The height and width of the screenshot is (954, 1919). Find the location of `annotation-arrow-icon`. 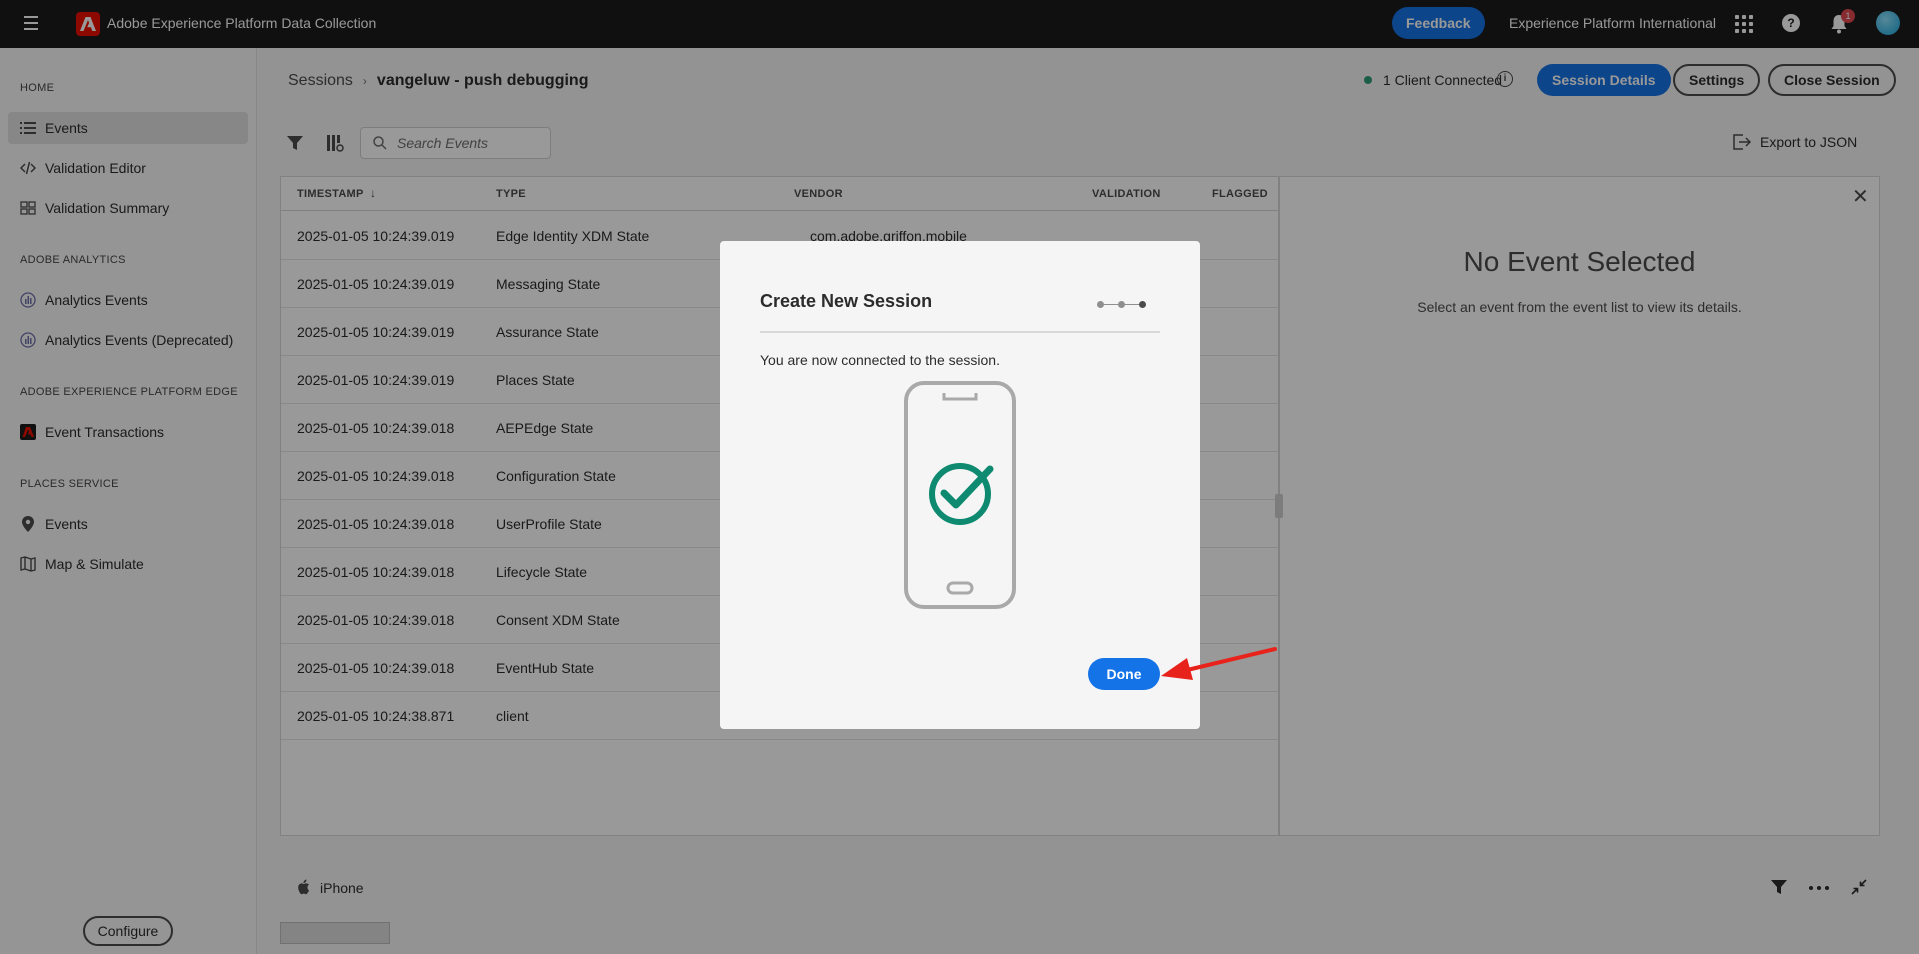

annotation-arrow-icon is located at coordinates (1219, 663).